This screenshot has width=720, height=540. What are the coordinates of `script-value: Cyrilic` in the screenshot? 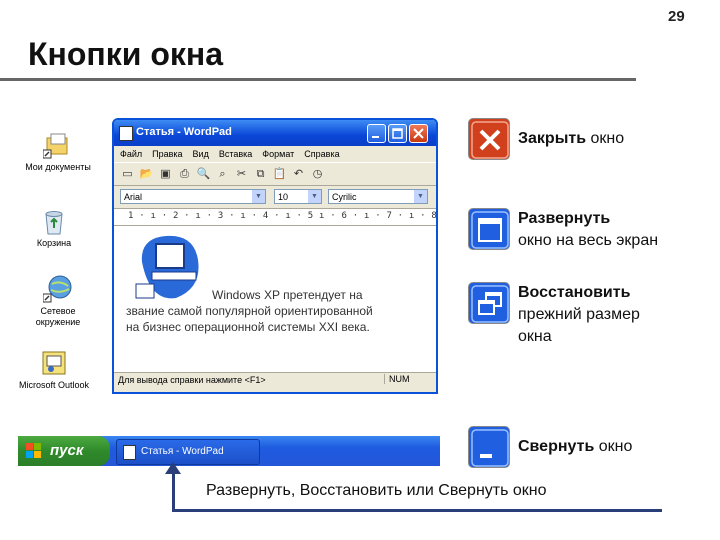 It's located at (344, 197).